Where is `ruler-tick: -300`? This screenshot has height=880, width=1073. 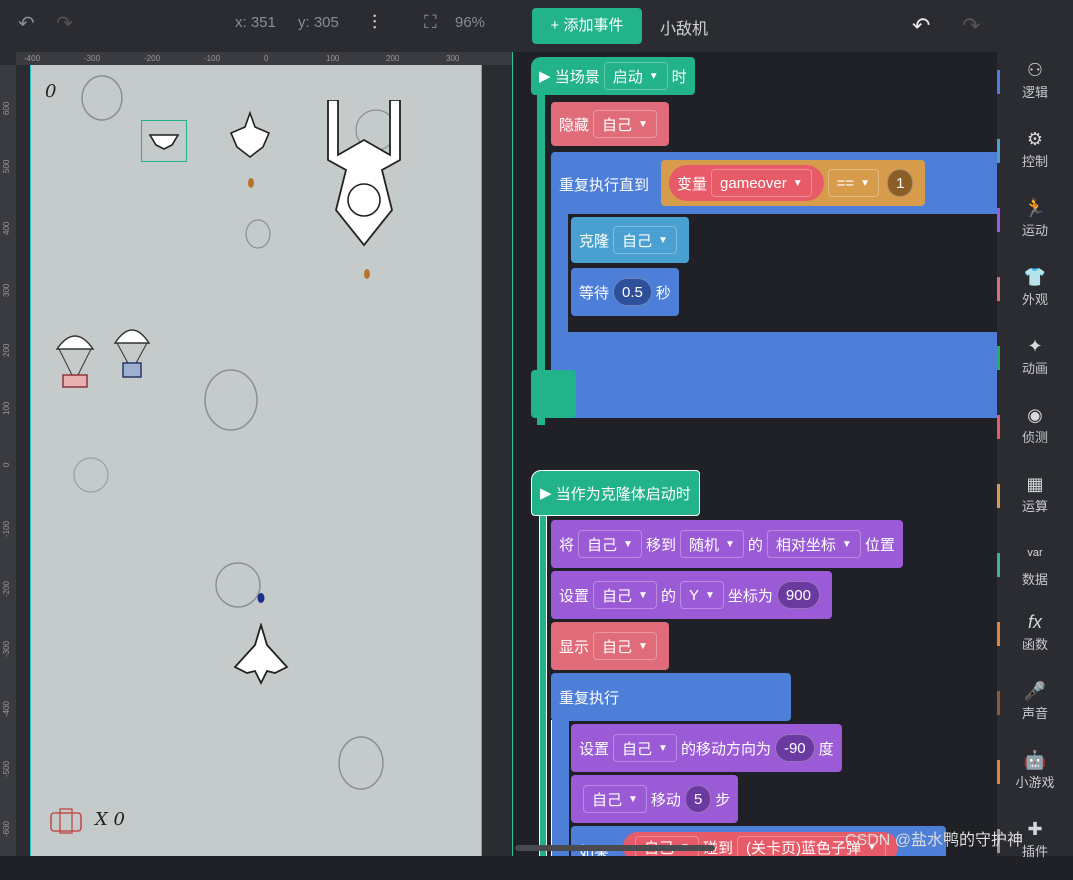
ruler-tick: -300 is located at coordinates (92, 58).